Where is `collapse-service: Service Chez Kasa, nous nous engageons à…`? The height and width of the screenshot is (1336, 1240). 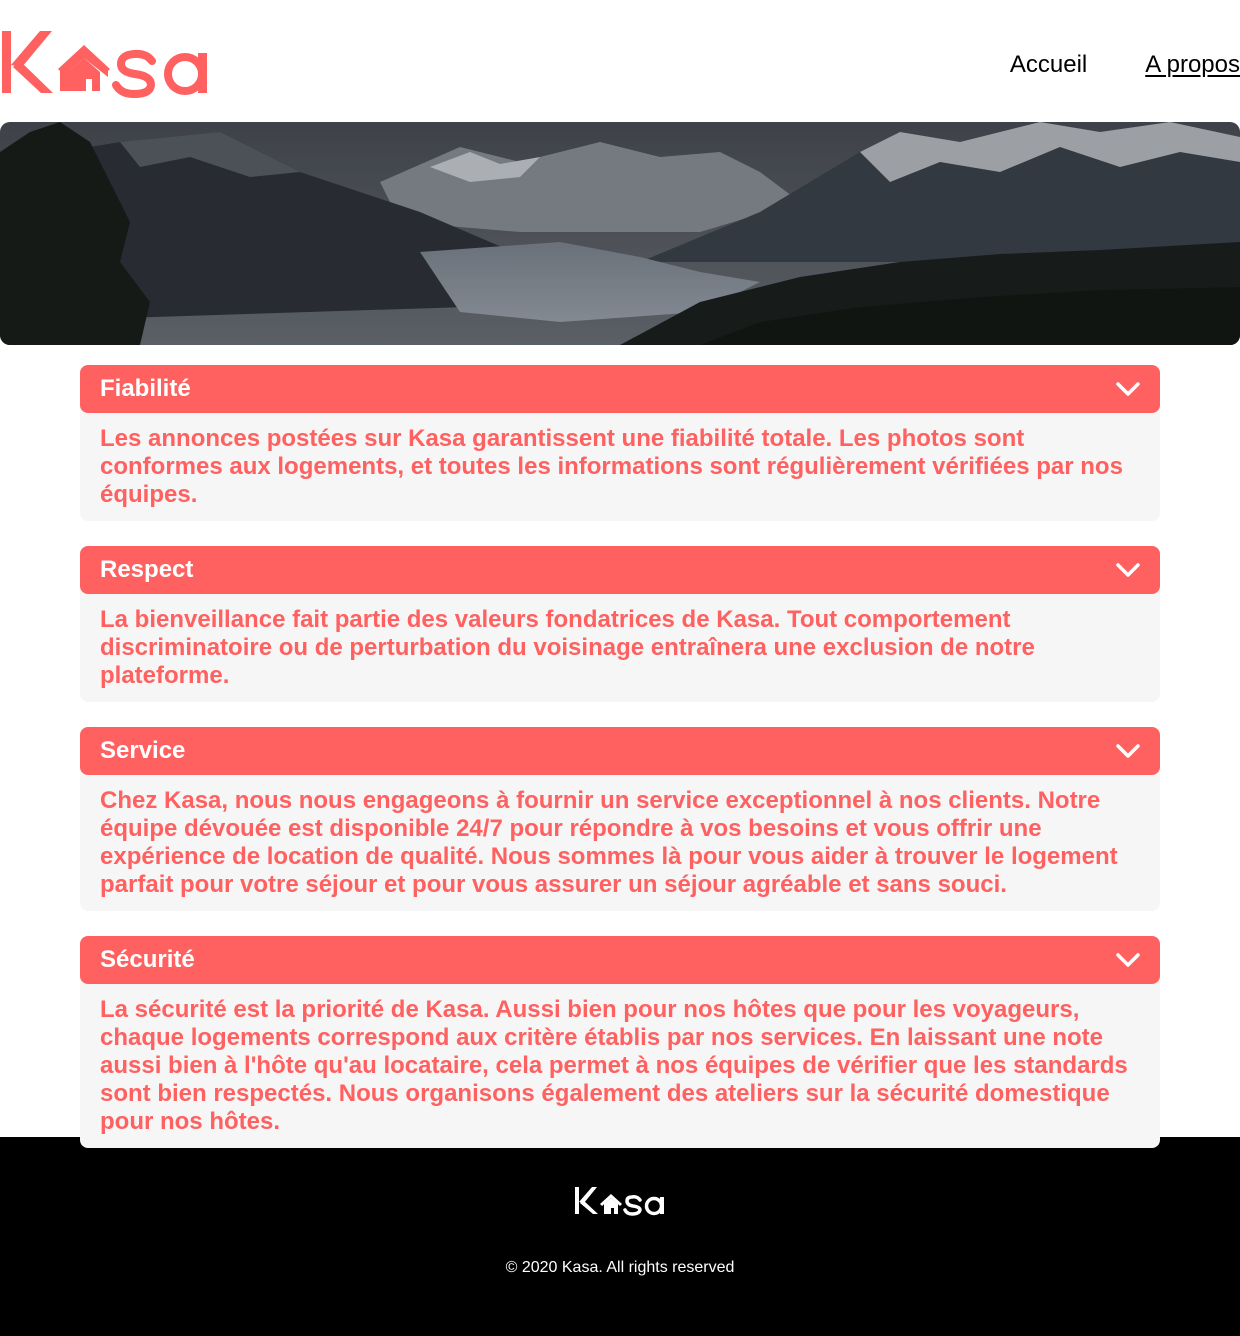 collapse-service: Service Chez Kasa, nous nous engageons à… is located at coordinates (620, 819).